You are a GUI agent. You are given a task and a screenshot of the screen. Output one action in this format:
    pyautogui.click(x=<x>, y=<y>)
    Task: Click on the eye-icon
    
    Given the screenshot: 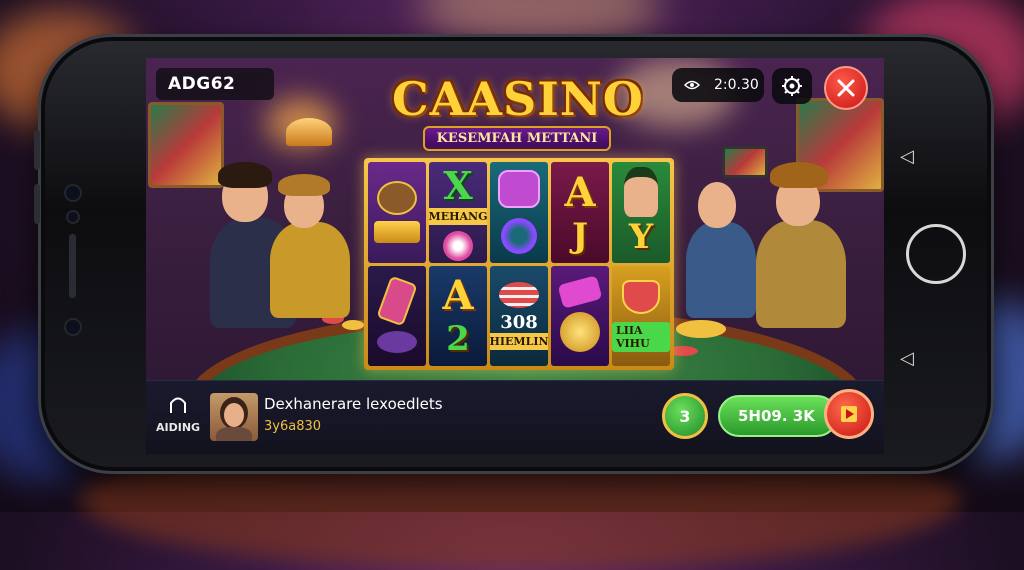 What is the action you would take?
    pyautogui.click(x=692, y=85)
    